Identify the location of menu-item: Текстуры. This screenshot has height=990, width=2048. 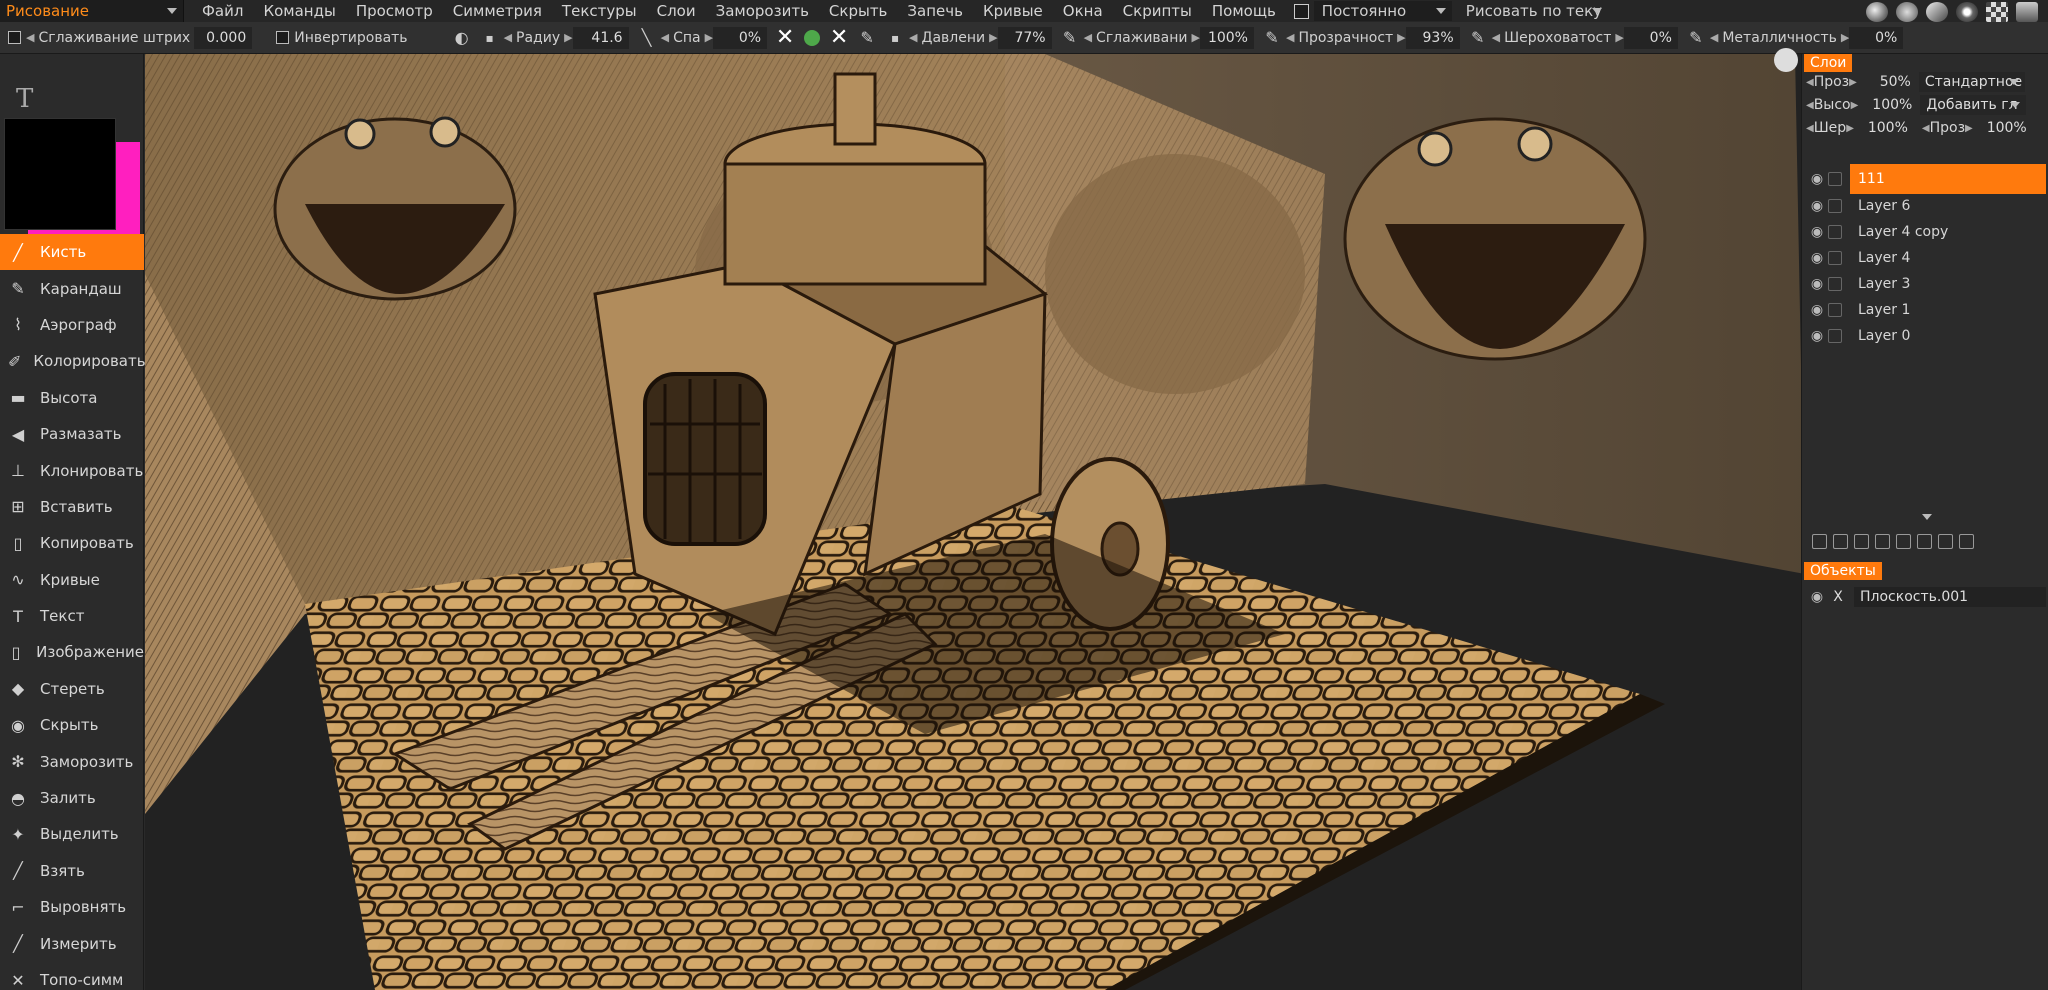
(599, 11).